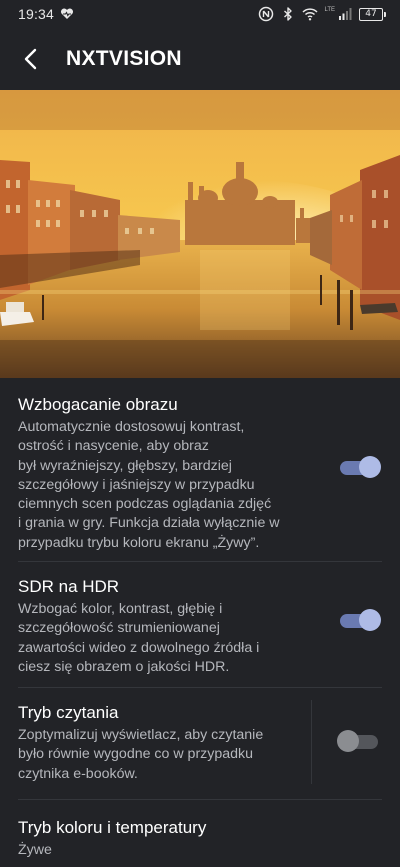  What do you see at coordinates (67, 13) in the screenshot?
I see `heart-monitor-icon` at bounding box center [67, 13].